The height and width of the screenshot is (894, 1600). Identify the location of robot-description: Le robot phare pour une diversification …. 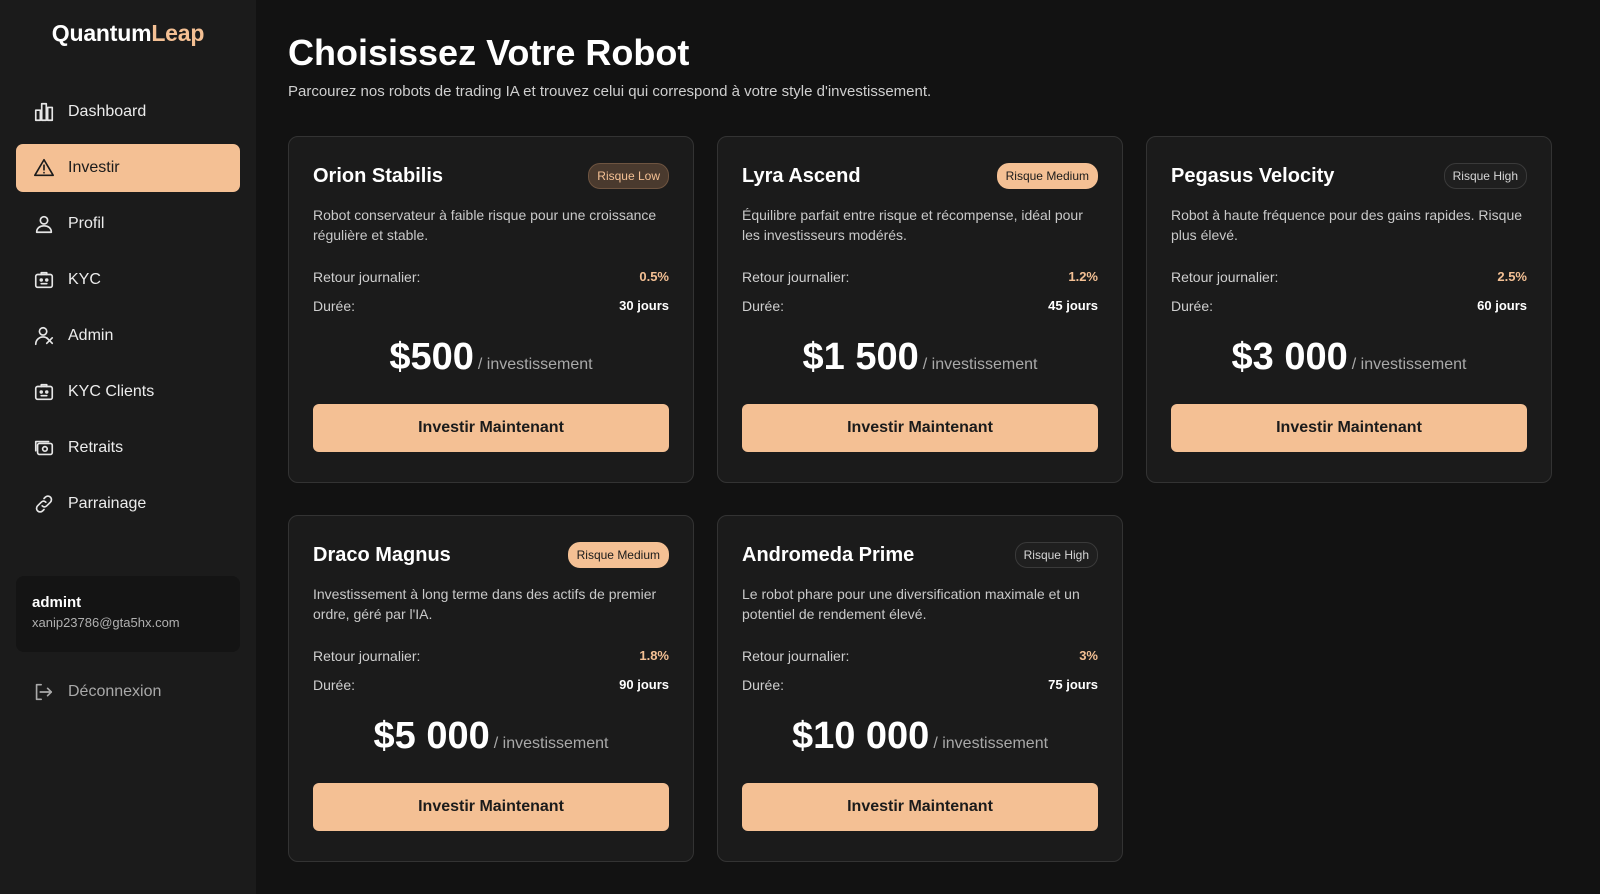
(911, 604).